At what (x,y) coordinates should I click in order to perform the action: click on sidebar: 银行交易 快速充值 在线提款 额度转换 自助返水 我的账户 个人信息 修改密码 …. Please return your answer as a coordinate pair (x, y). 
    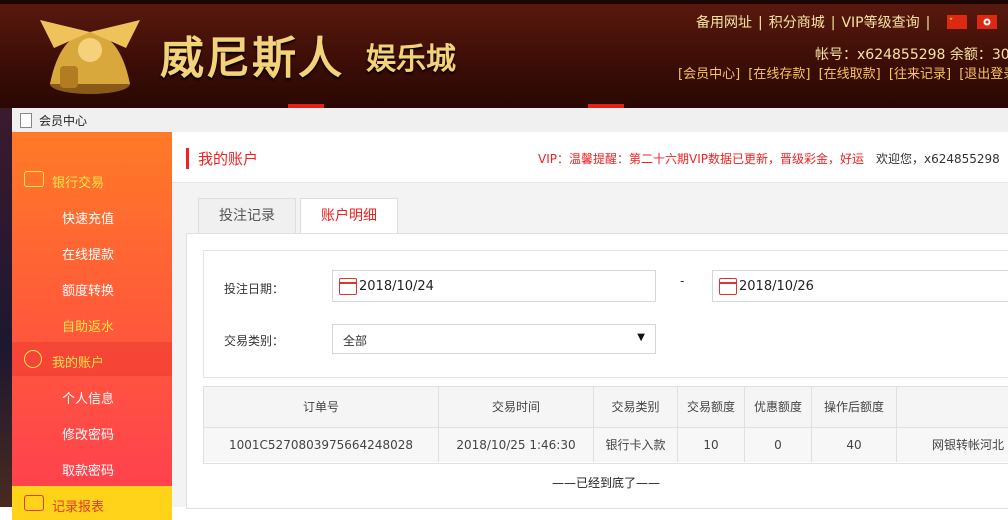
    Looking at the image, I should click on (92, 319).